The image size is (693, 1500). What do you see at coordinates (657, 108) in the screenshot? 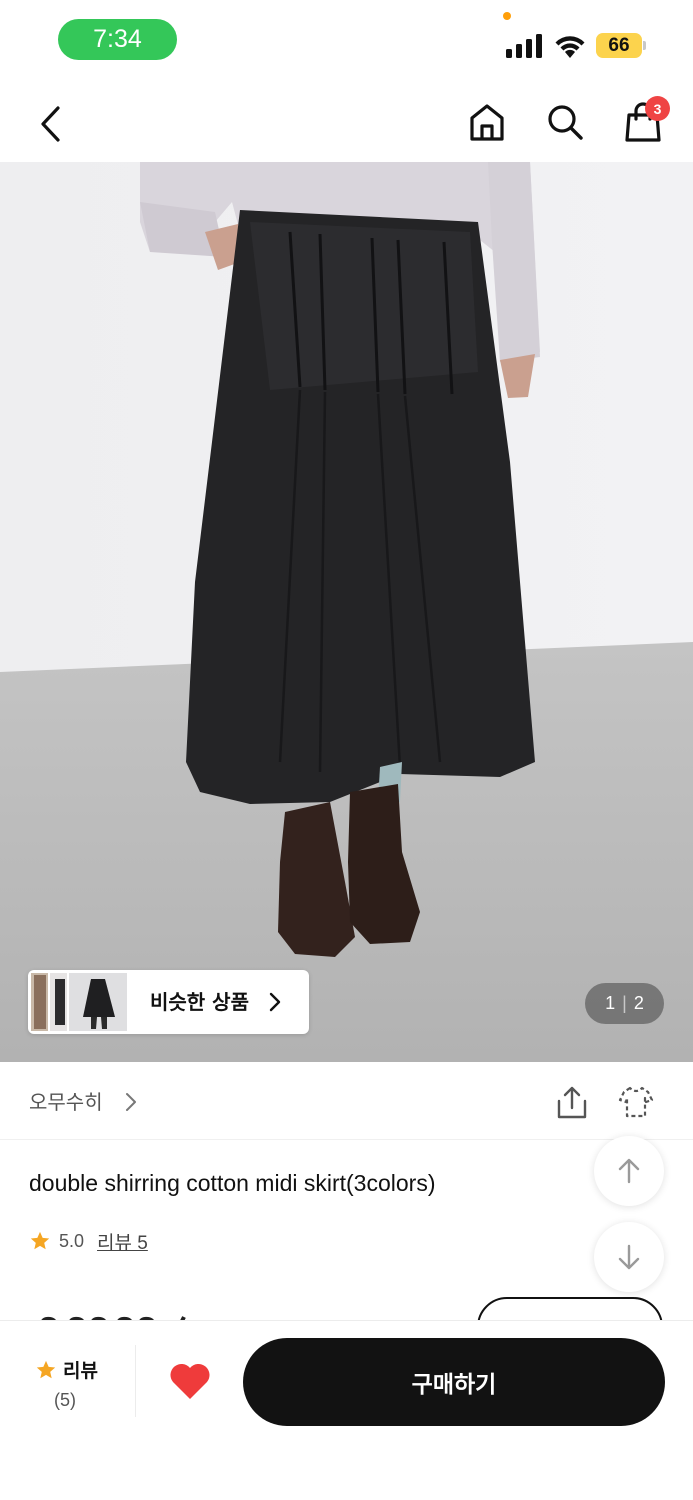
I see `cart-count-badge: 3` at bounding box center [657, 108].